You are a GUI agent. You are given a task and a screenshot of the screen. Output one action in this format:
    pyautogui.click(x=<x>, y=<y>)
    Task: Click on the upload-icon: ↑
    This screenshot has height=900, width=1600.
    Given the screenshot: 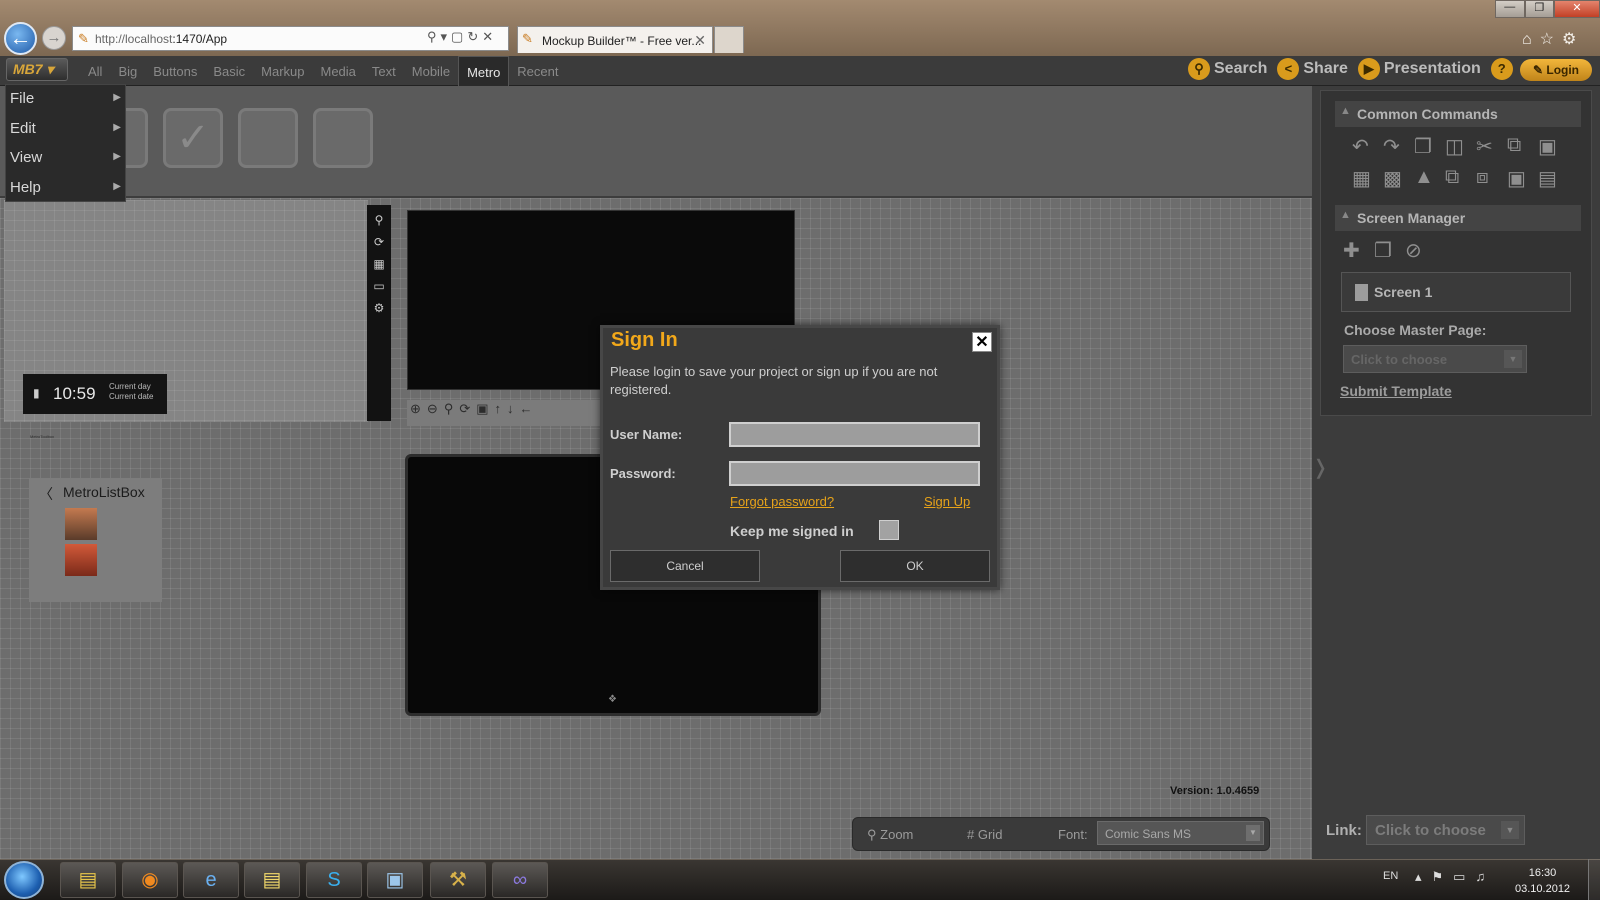 What is the action you would take?
    pyautogui.click(x=498, y=408)
    